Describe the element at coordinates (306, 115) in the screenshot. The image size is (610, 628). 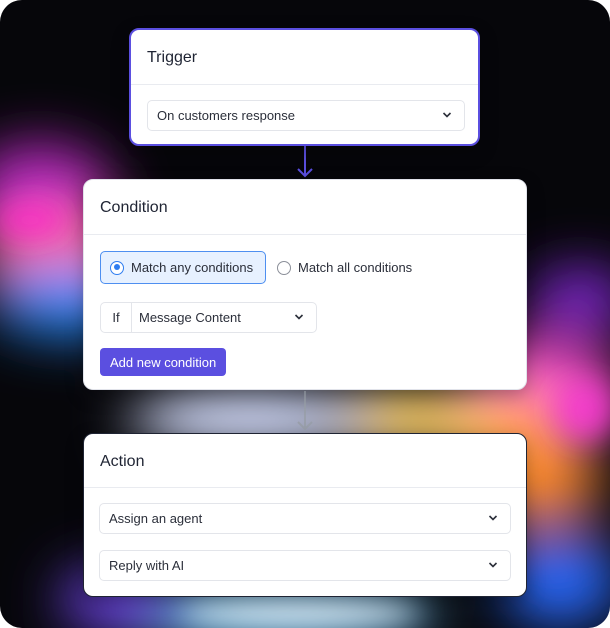
I see `trigger-select: On customers response` at that location.